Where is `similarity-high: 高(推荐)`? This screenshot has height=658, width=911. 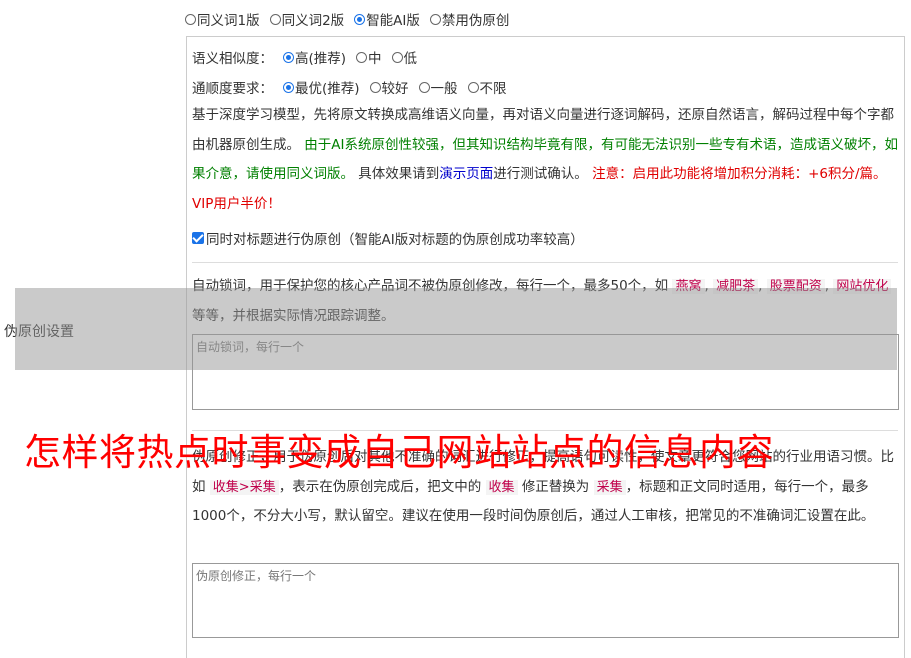
similarity-high: 高(推荐) is located at coordinates (314, 57).